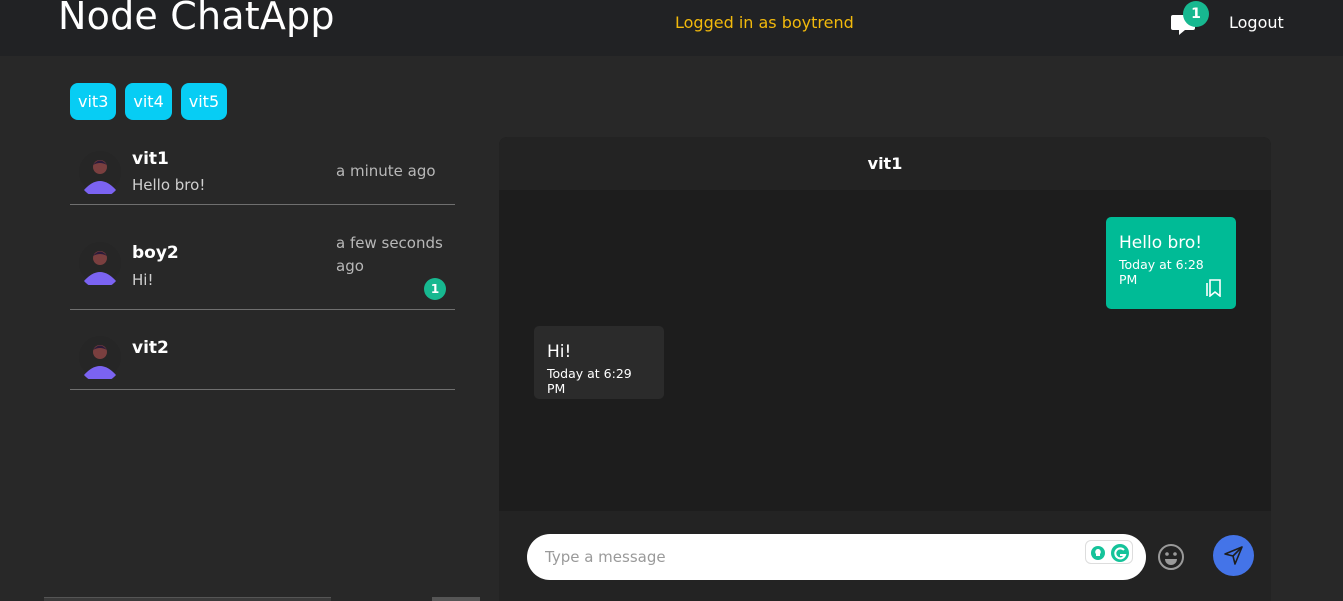  Describe the element at coordinates (456, 599) in the screenshot. I see `scrollbar-thumb` at that location.